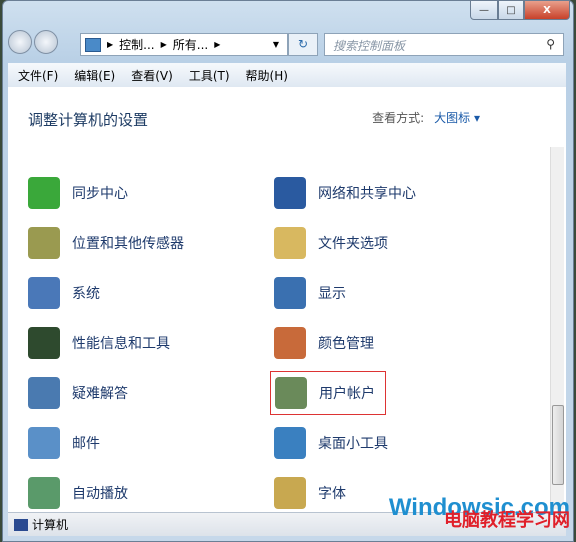  What do you see at coordinates (46, 42) in the screenshot?
I see `forward-button` at bounding box center [46, 42].